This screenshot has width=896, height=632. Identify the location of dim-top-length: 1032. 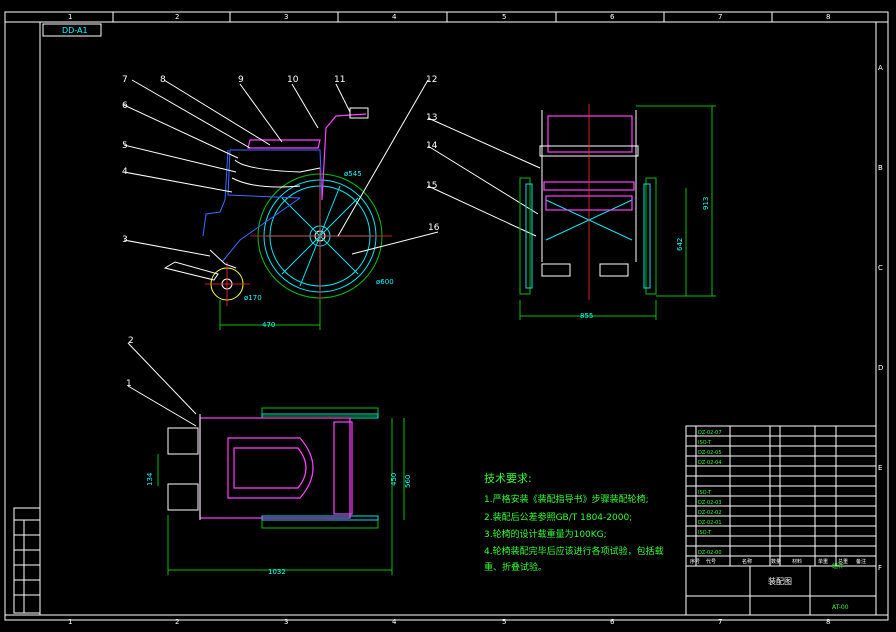
(277, 572).